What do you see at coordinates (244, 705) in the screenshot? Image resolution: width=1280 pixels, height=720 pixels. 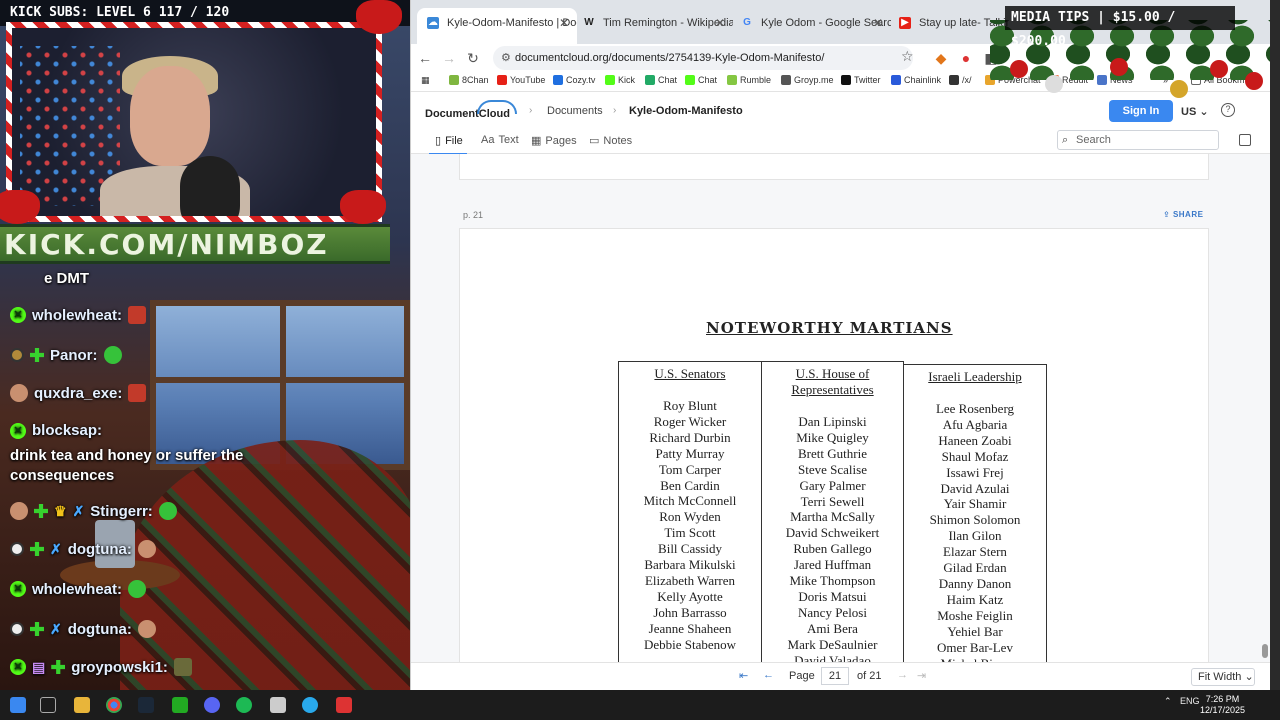 I see `spotify-icon` at bounding box center [244, 705].